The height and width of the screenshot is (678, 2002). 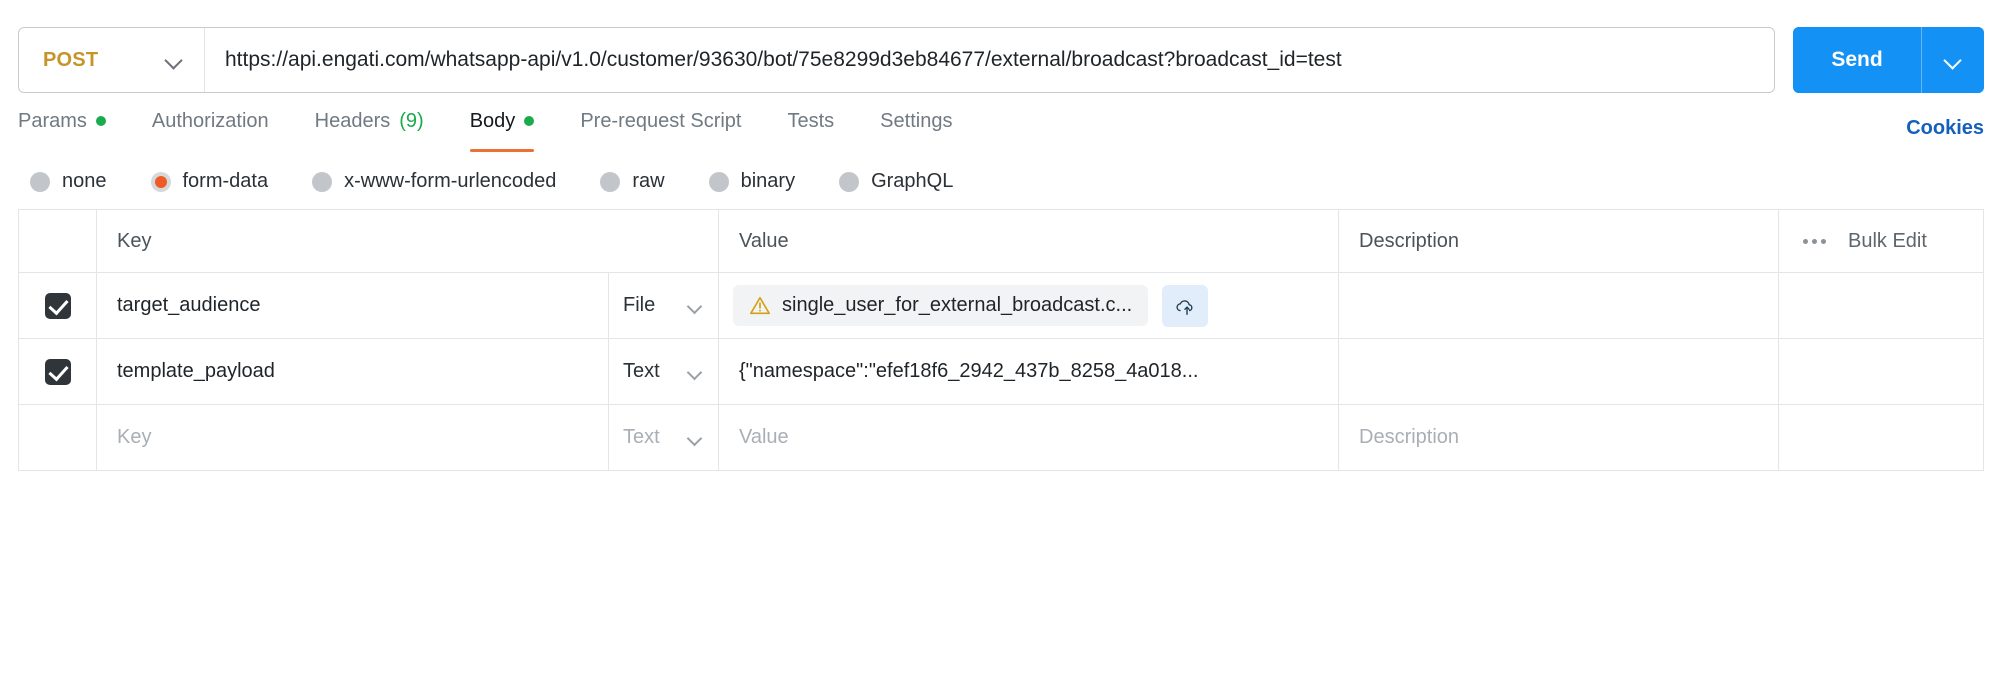 I want to click on row-type-cell: File, so click(x=663, y=305).